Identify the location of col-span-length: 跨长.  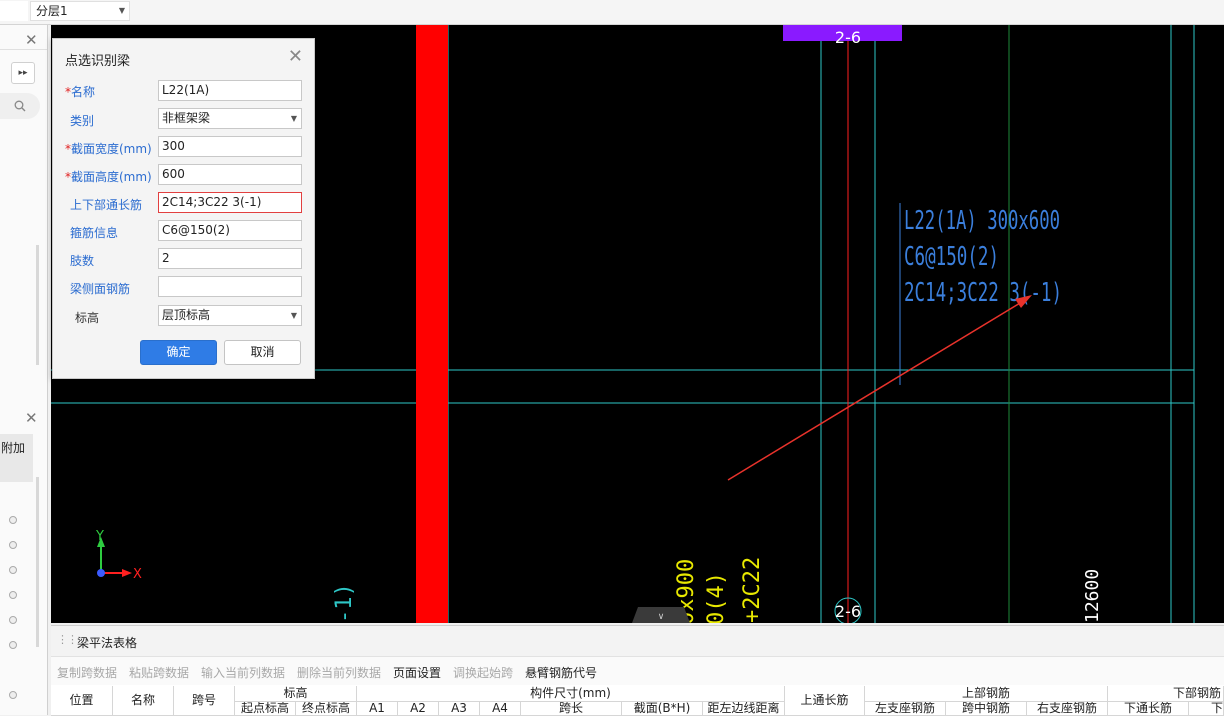
(571, 709).